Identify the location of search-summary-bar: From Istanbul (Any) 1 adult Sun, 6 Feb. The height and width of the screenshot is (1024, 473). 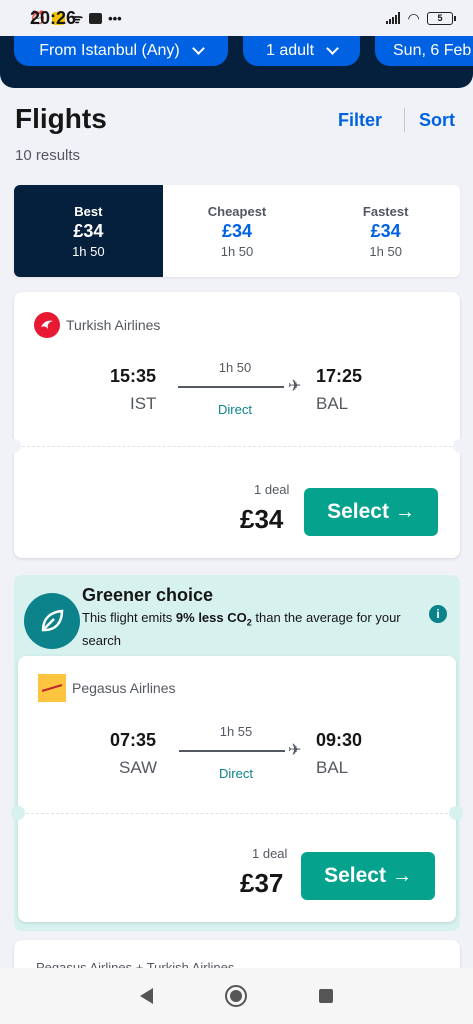
(236, 62).